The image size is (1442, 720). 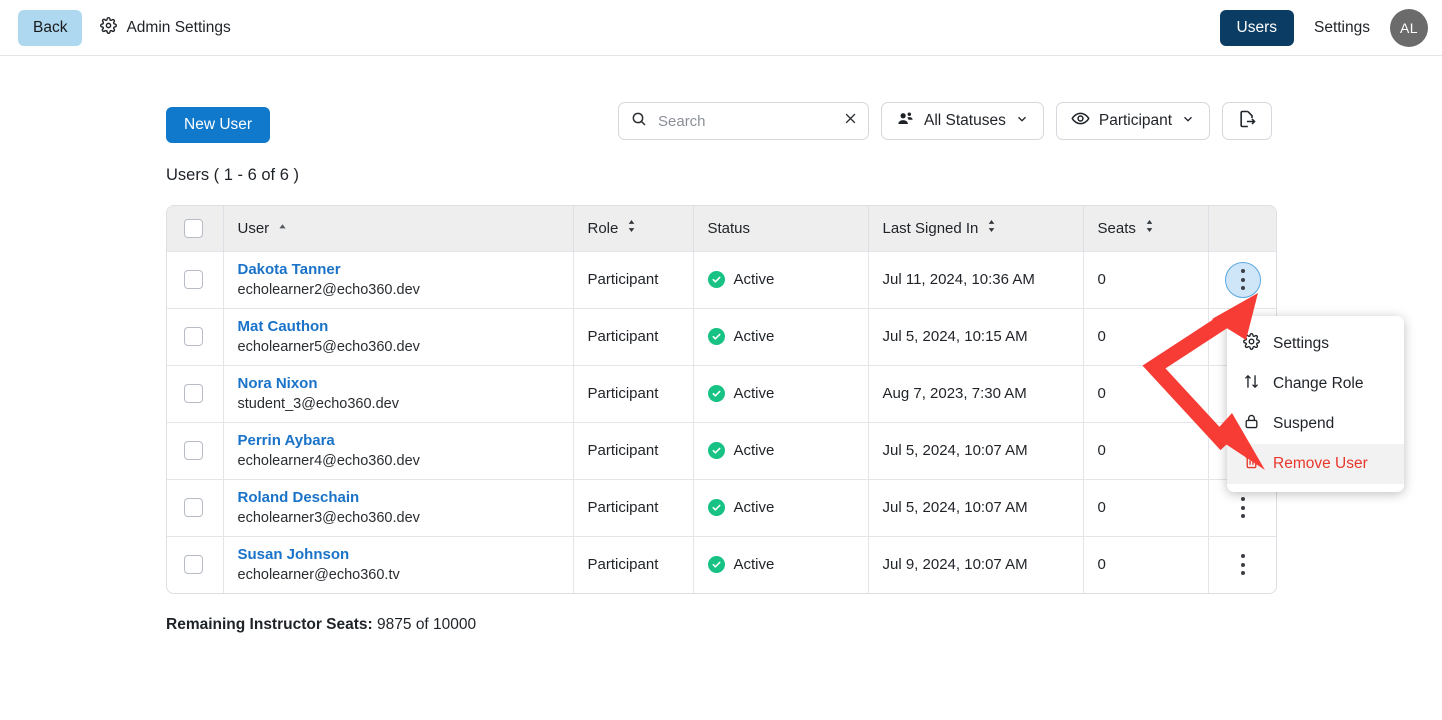 I want to click on column-header-seats: Seats, so click(x=1146, y=228).